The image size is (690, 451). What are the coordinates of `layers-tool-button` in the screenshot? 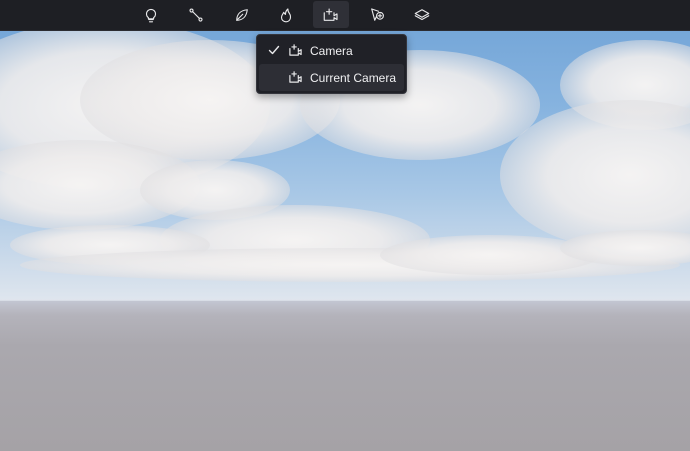 It's located at (422, 14).